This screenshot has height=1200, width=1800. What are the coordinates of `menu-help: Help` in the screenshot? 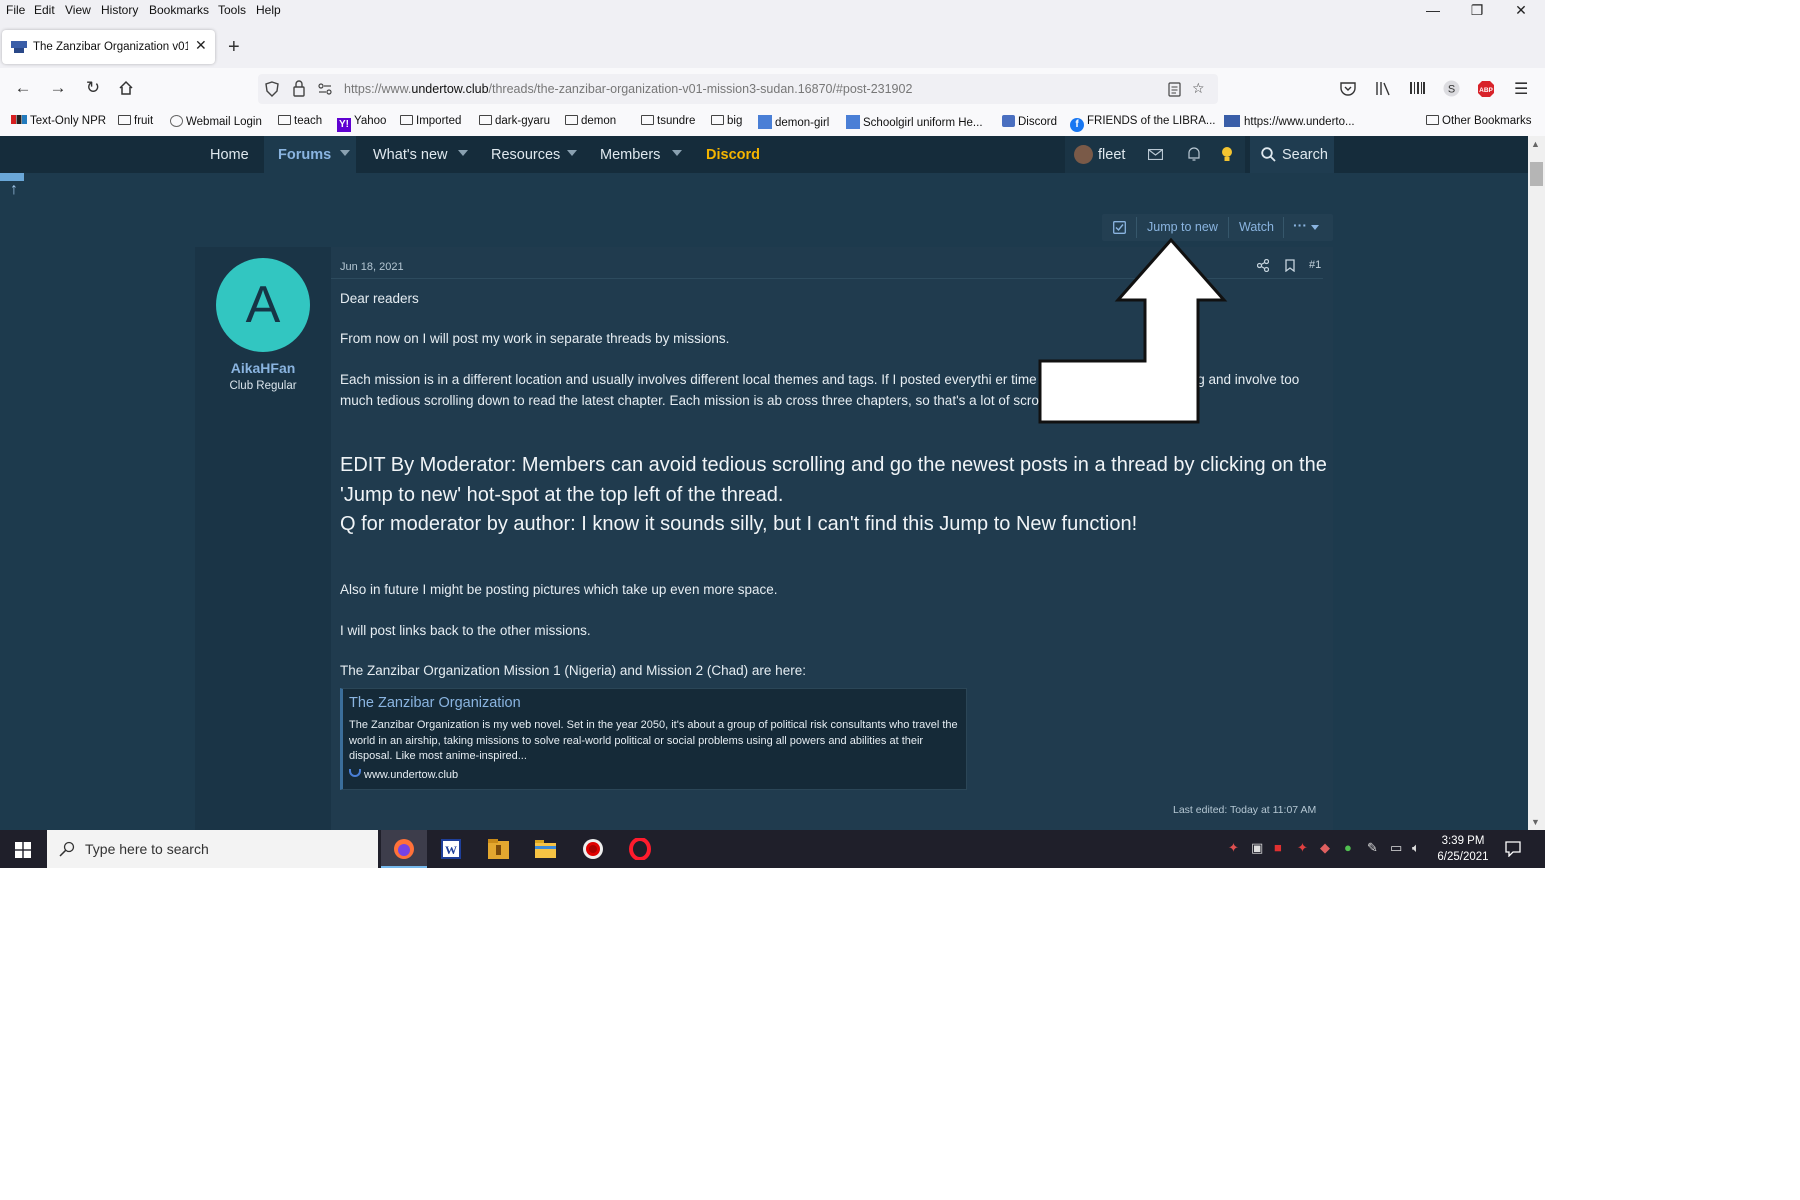 It's located at (268, 10).